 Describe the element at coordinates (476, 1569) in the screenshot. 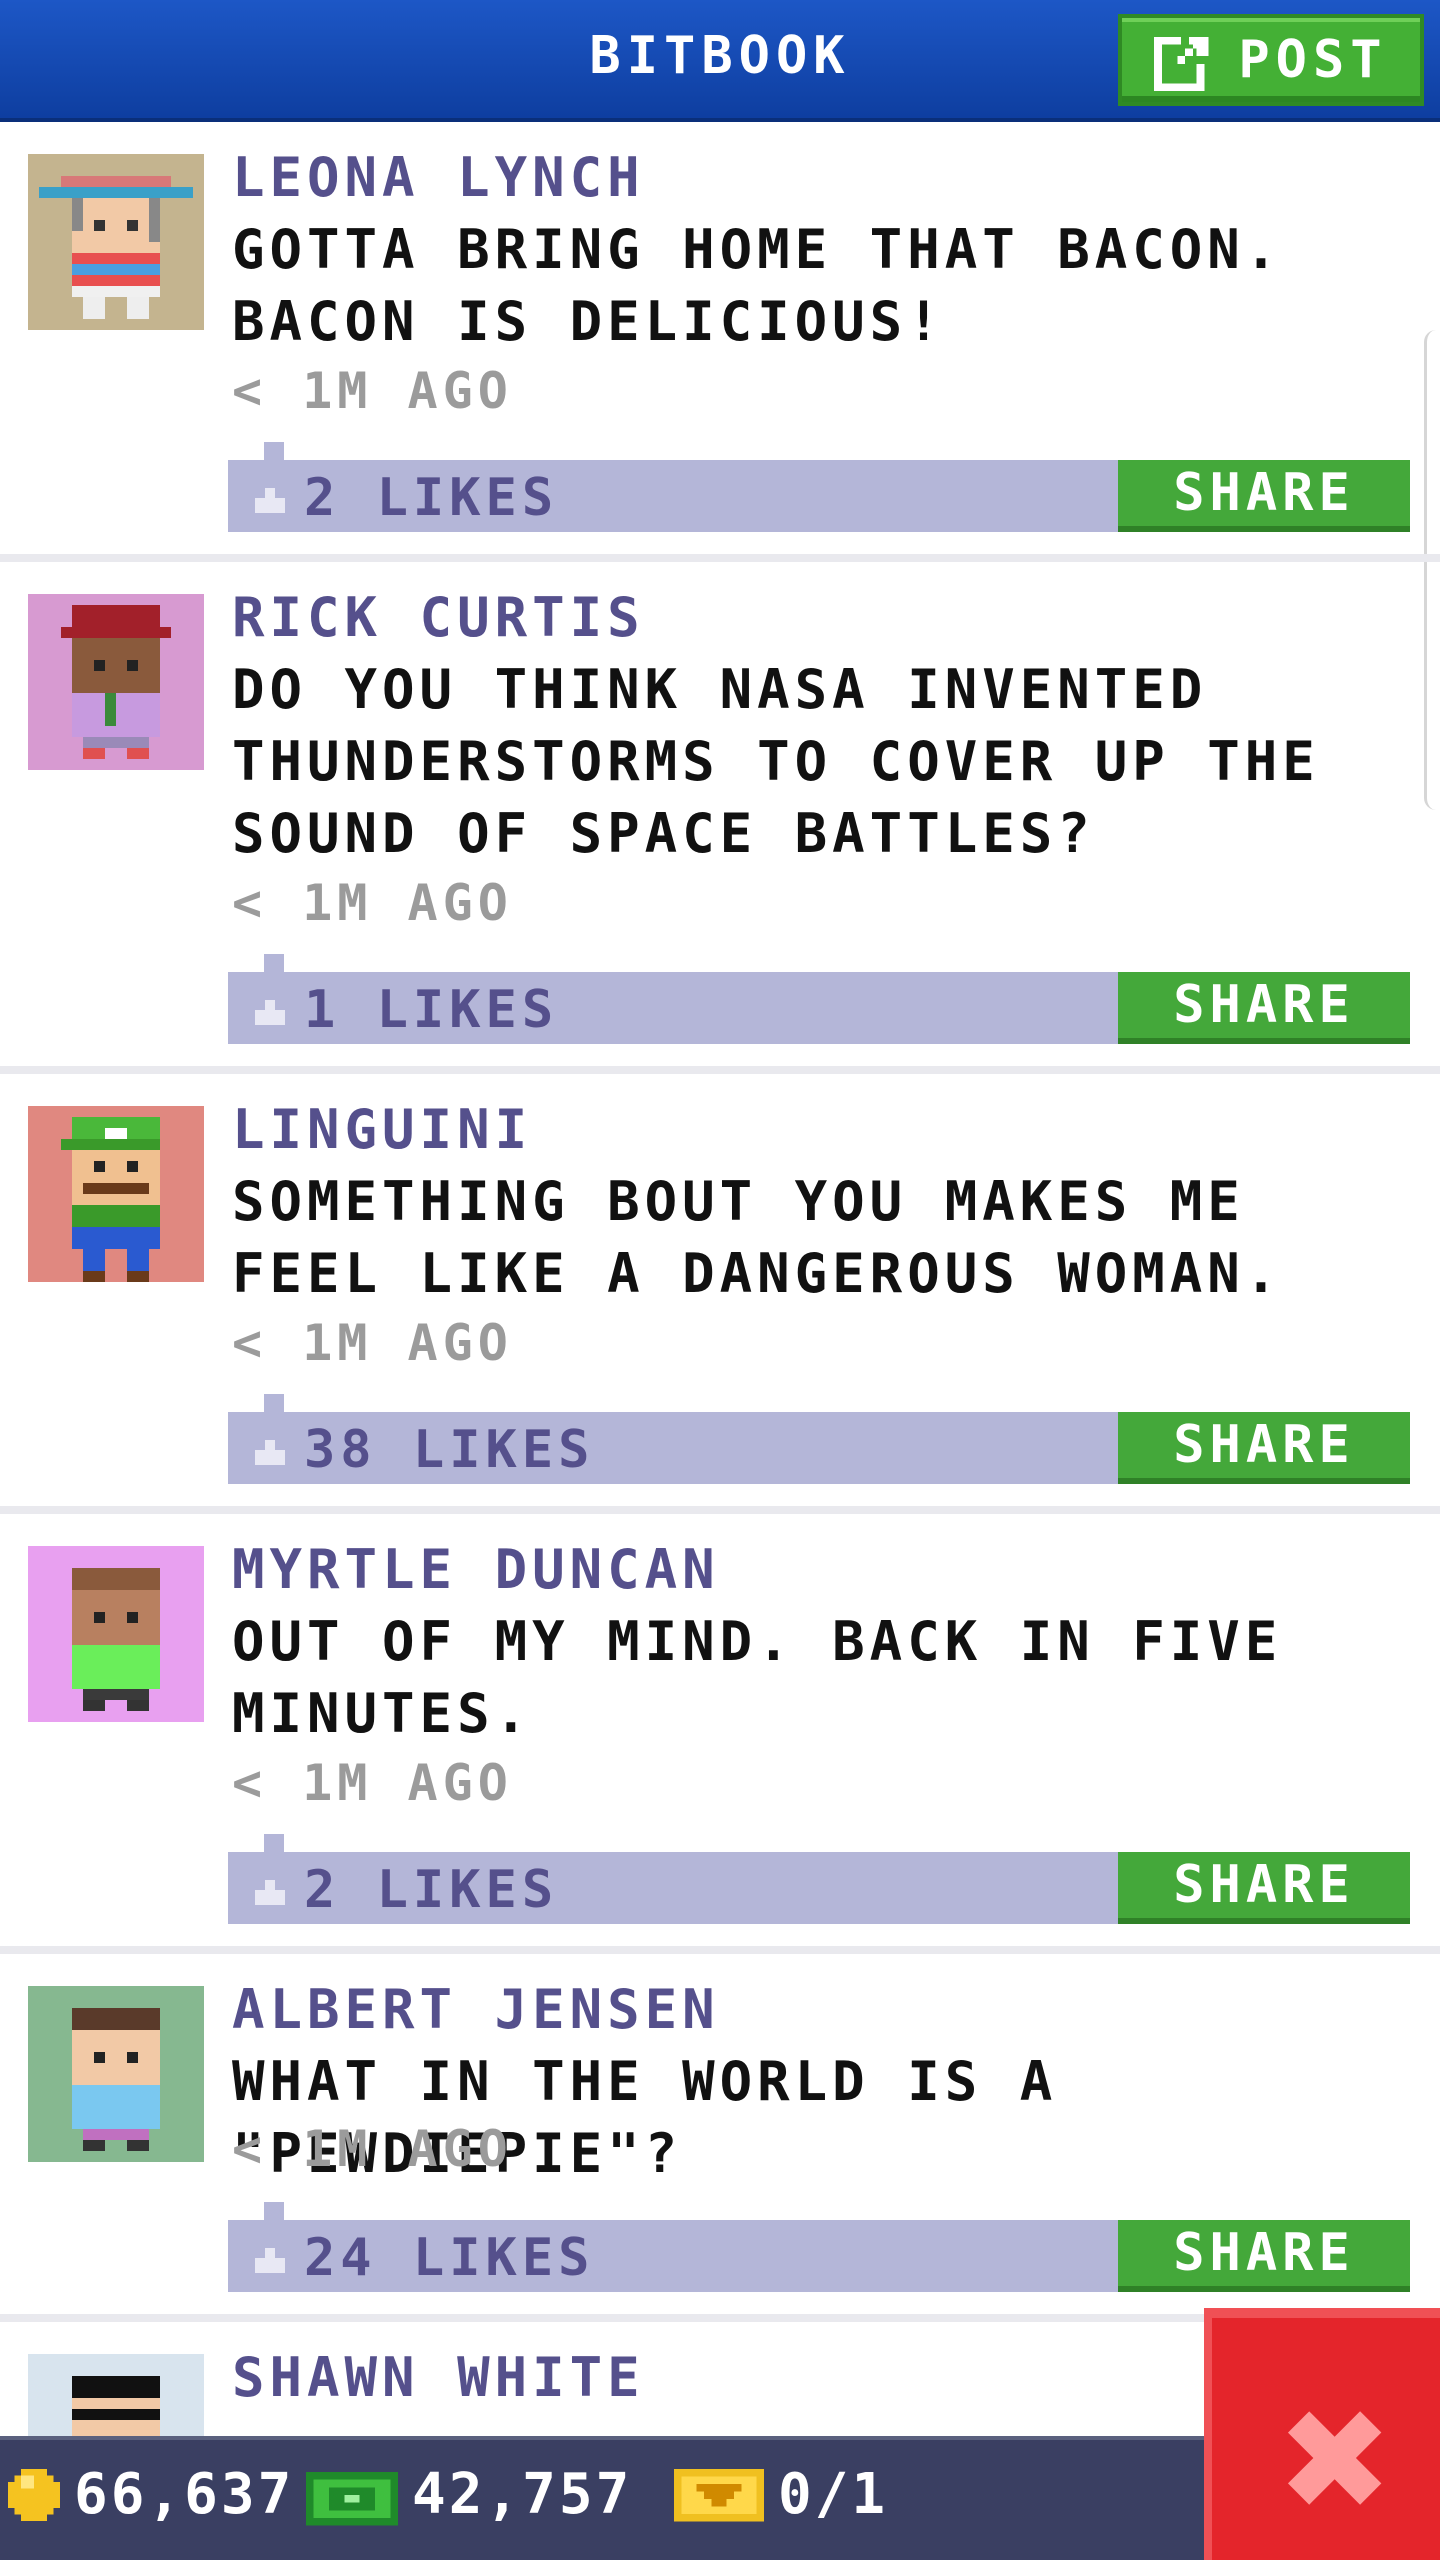

I see `post-author: MYRTLE DUNCAN` at that location.